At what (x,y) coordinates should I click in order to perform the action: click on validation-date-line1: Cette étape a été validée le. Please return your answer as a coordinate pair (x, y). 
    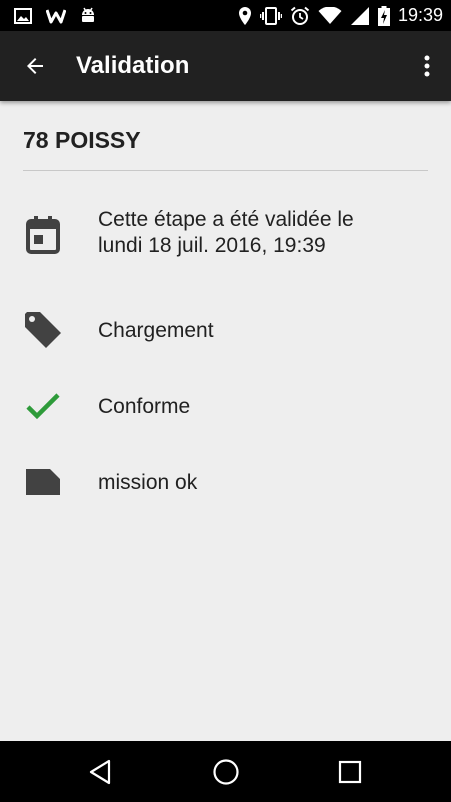
    Looking at the image, I should click on (226, 219).